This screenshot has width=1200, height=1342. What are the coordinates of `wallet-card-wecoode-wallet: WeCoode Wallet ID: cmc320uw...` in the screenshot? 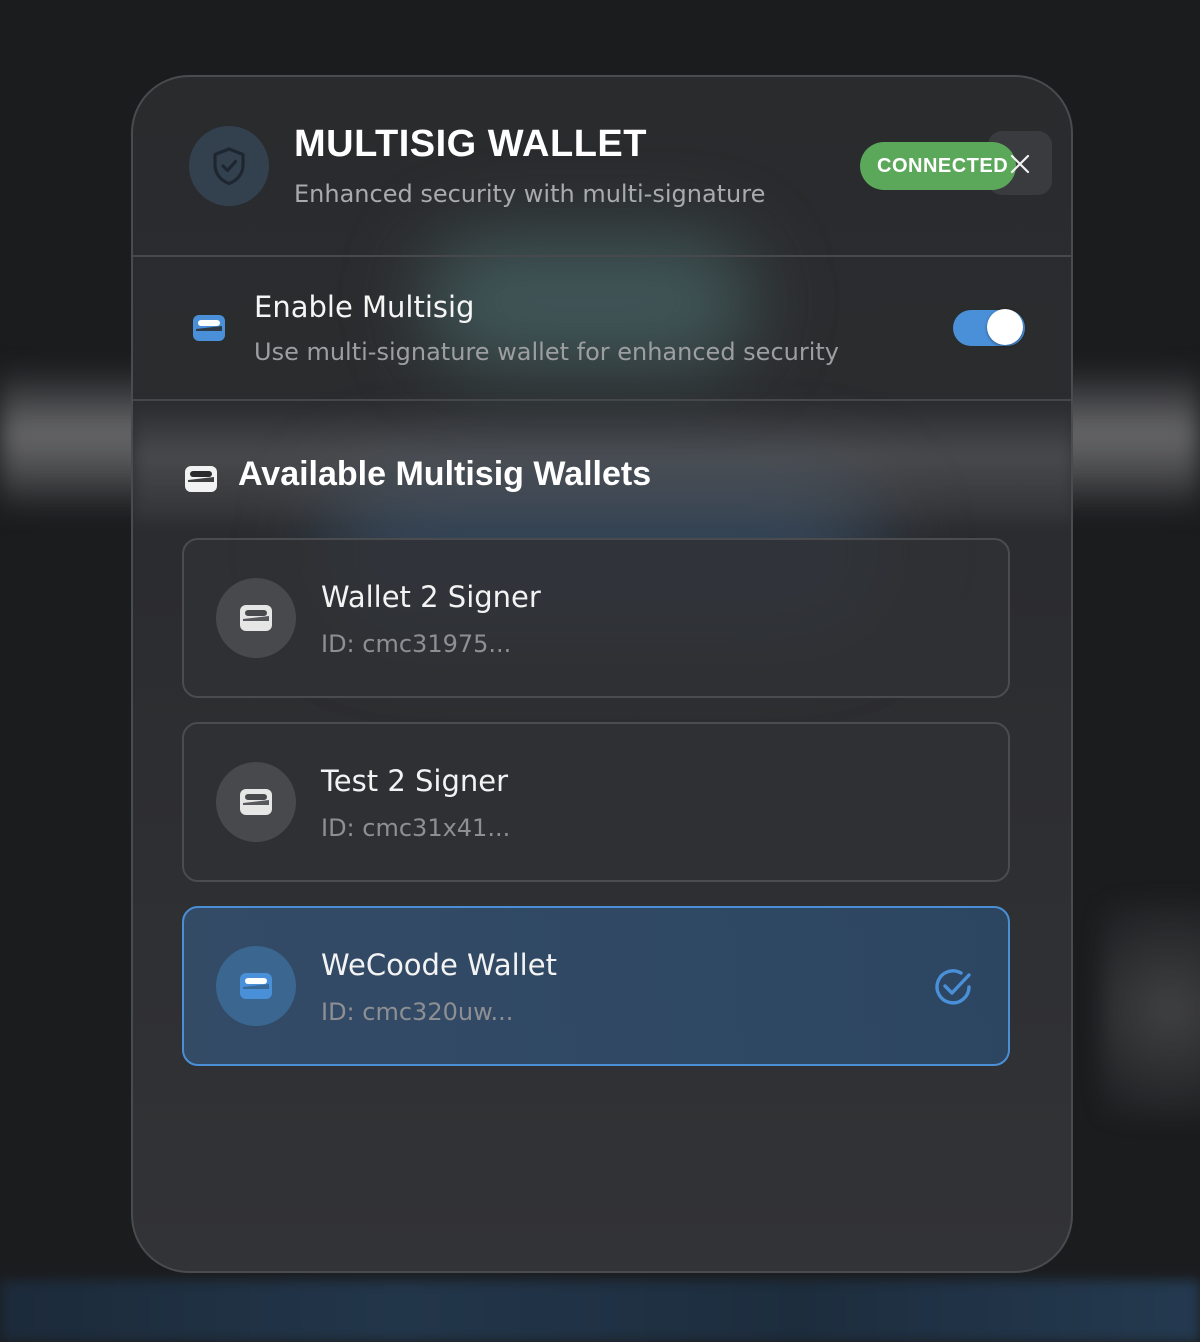 It's located at (596, 986).